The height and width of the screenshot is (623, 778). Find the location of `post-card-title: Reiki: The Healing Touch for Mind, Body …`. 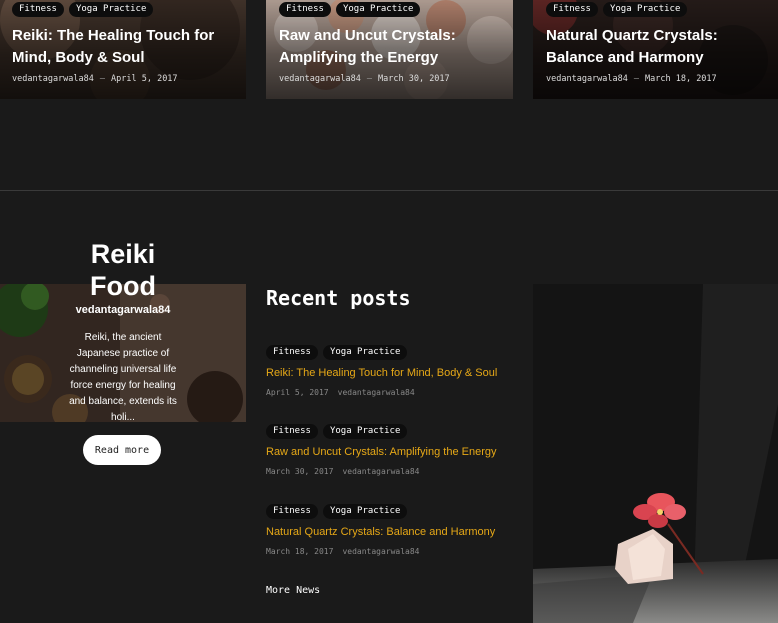

post-card-title: Reiki: The Healing Touch for Mind, Body … is located at coordinates (113, 47).